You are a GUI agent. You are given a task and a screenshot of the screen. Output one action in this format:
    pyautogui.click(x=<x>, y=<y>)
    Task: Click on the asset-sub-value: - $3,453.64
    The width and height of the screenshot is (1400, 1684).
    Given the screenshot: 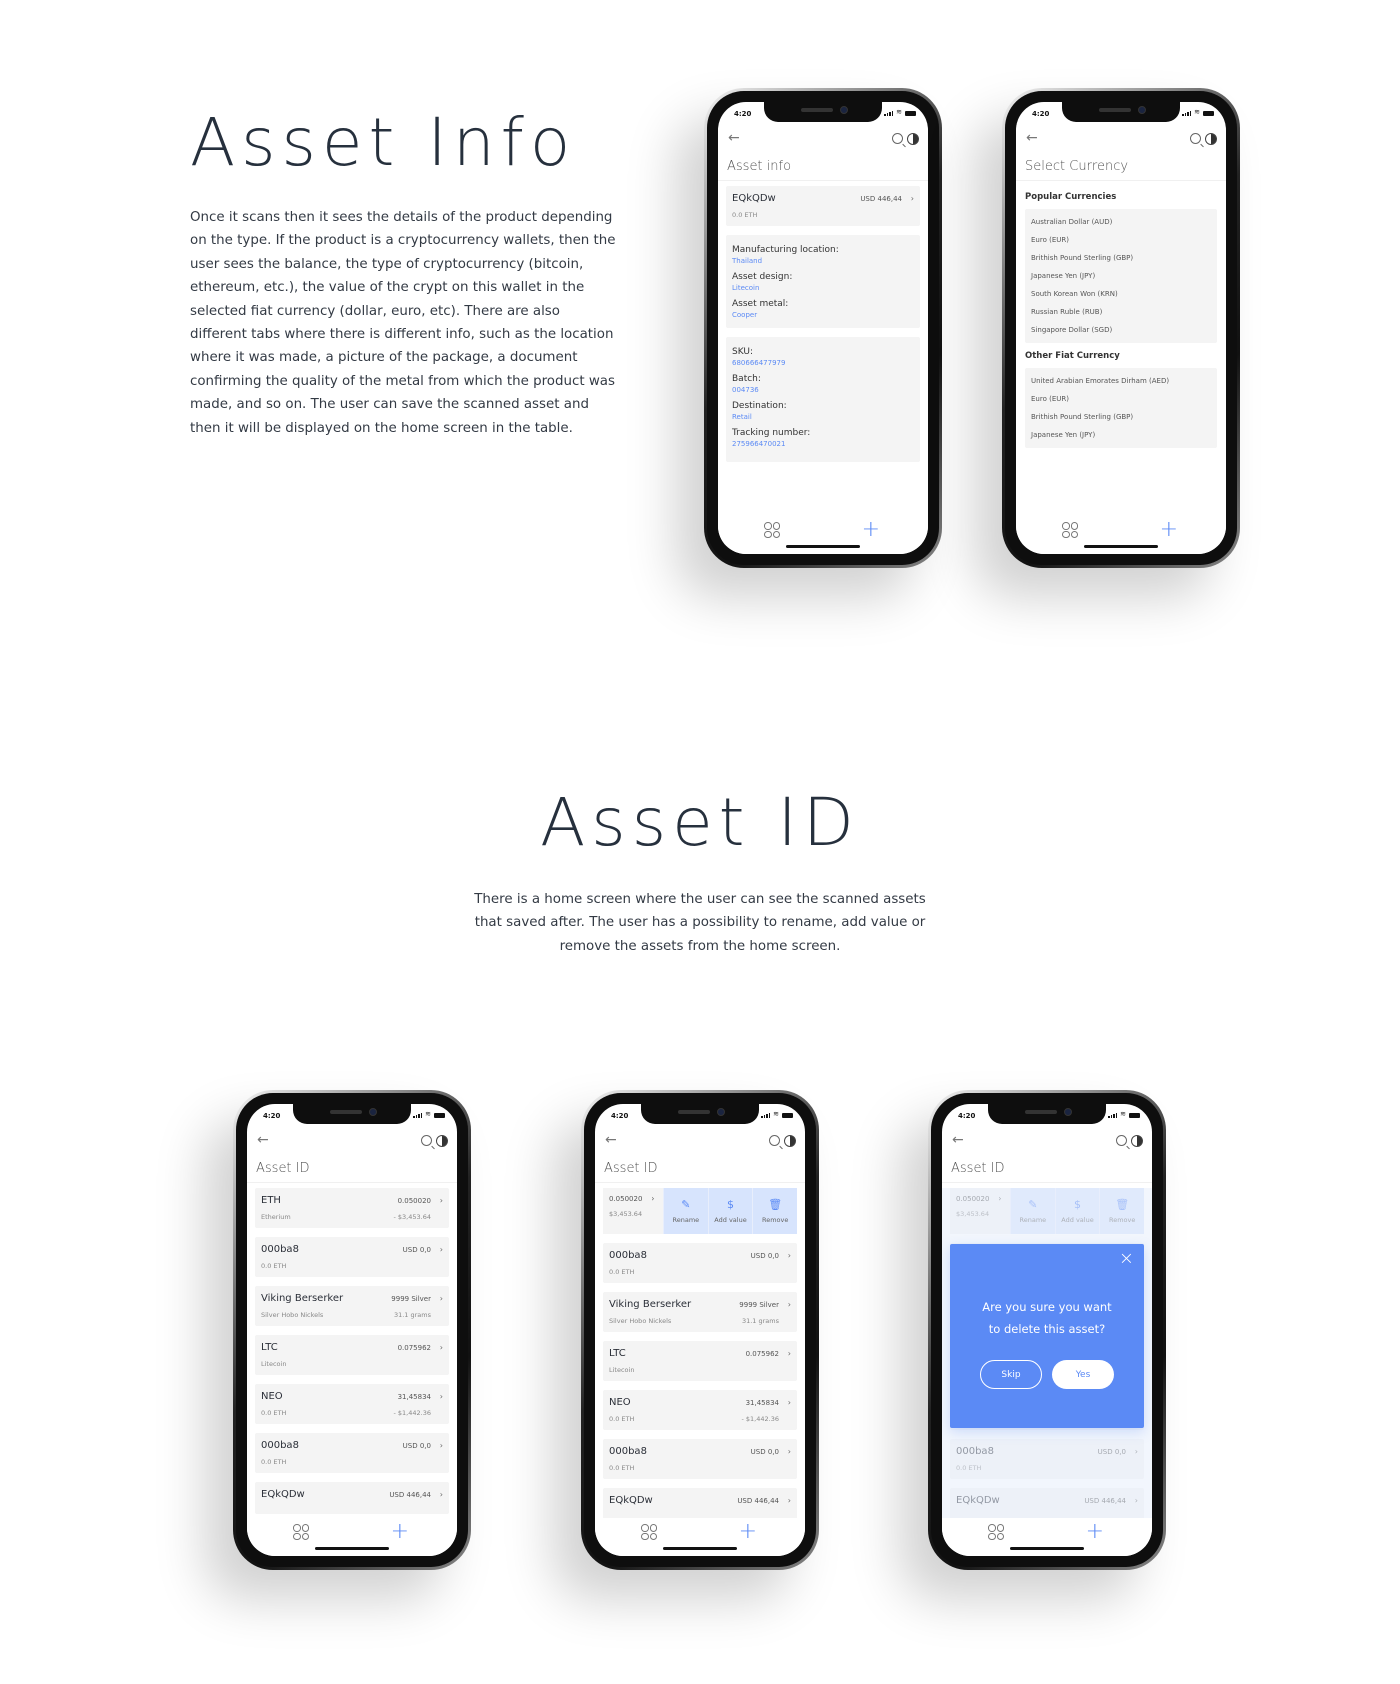 What is the action you would take?
    pyautogui.click(x=412, y=1217)
    